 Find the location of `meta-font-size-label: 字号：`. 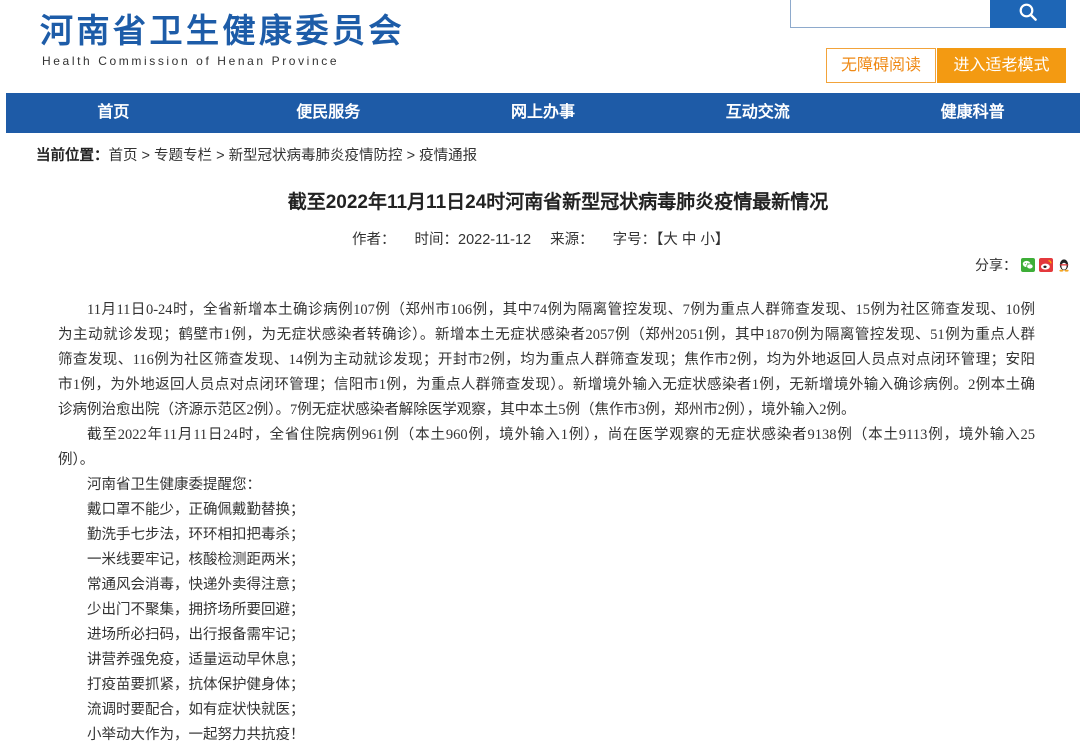

meta-font-size-label: 字号： is located at coordinates (634, 240).